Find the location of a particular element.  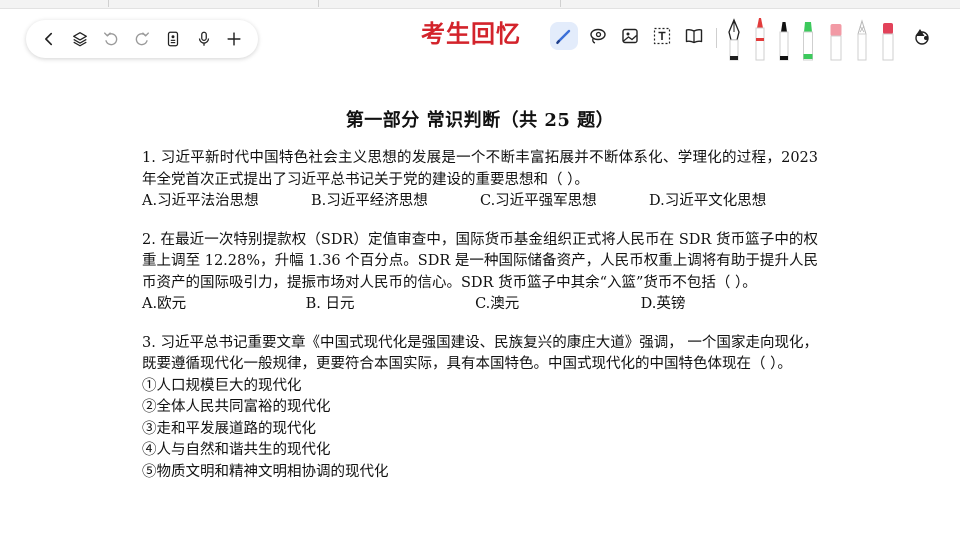

drawing-toolbar is located at coordinates (748, 40).